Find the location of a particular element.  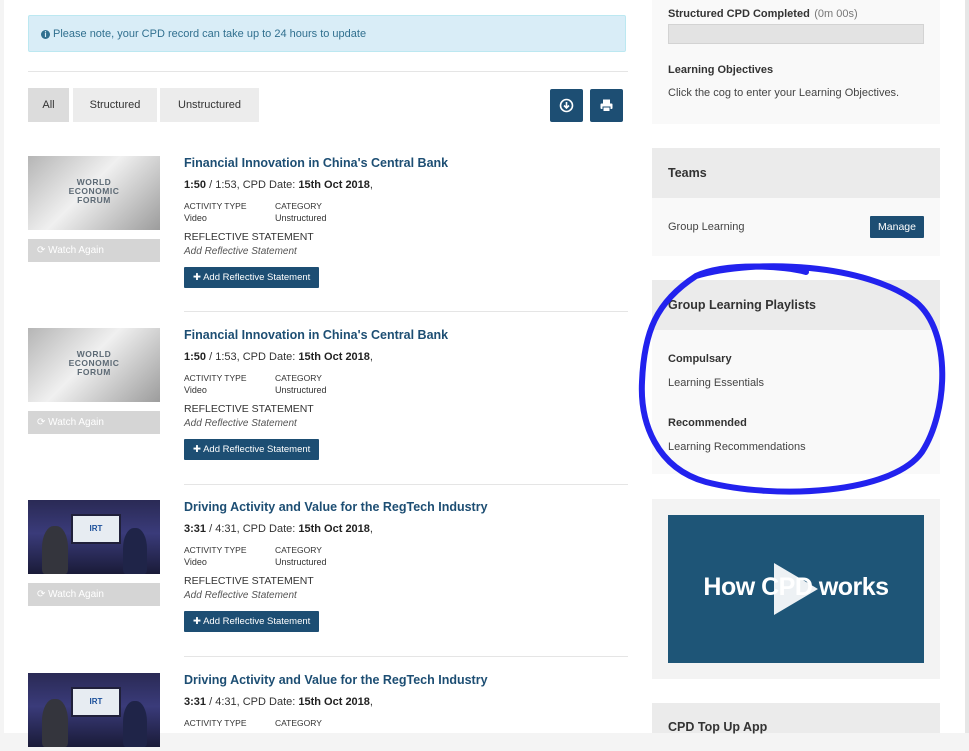

tab-structured: Structured is located at coordinates (115, 105).